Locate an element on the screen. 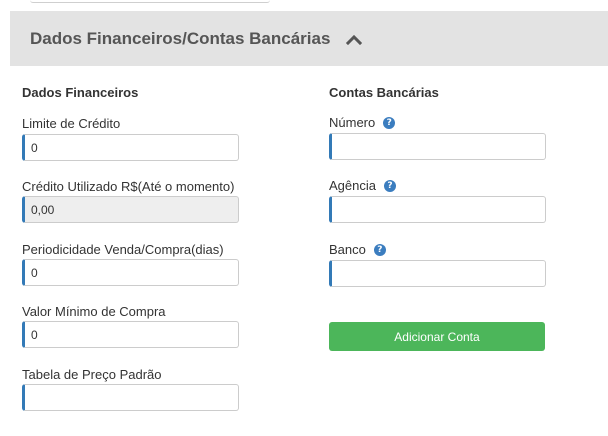 The width and height of the screenshot is (608, 436). credit-used-label: Crédito Utilizado R$(Até o momento) is located at coordinates (128, 186).